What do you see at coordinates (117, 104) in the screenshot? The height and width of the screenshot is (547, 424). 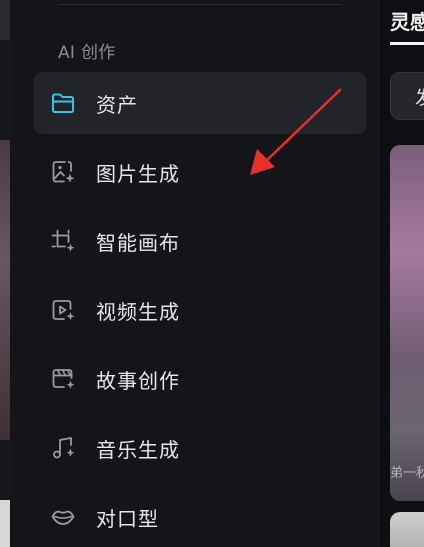 I see `sidebar-item-label: 资产` at bounding box center [117, 104].